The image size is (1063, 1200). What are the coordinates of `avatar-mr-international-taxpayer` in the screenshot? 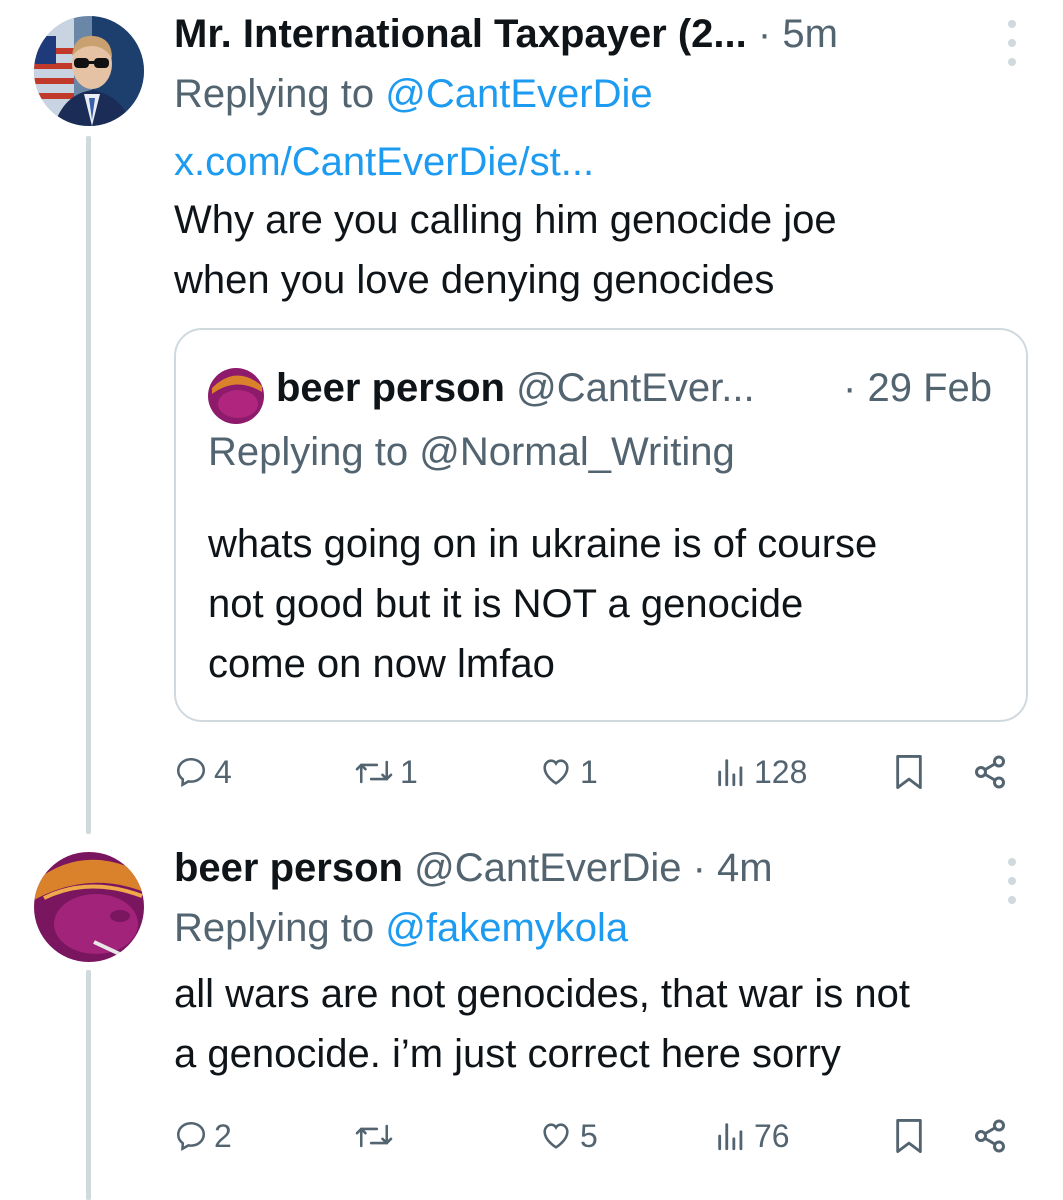 It's located at (89, 71).